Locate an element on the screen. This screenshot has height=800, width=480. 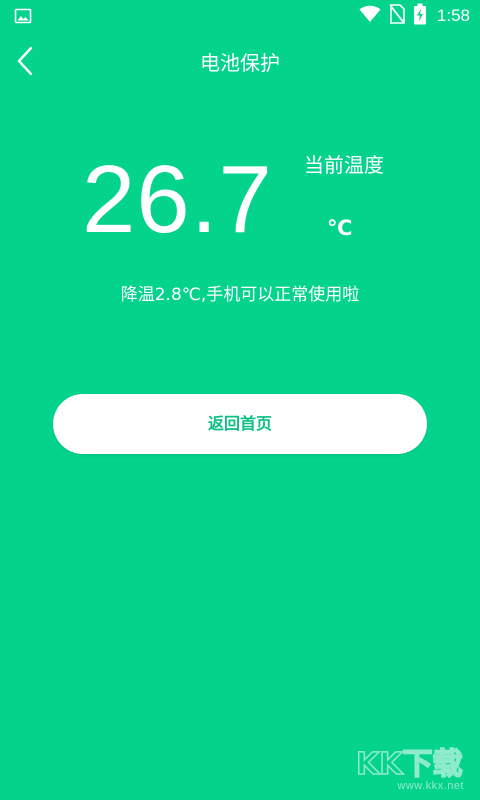
status-bar: 1:58 is located at coordinates (240, 16).